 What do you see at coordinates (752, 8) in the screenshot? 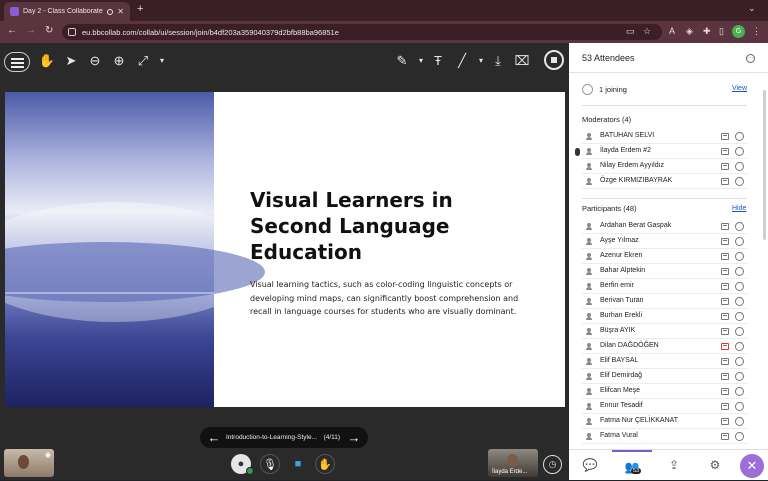
I see `tab-search-icon: ⌄` at bounding box center [752, 8].